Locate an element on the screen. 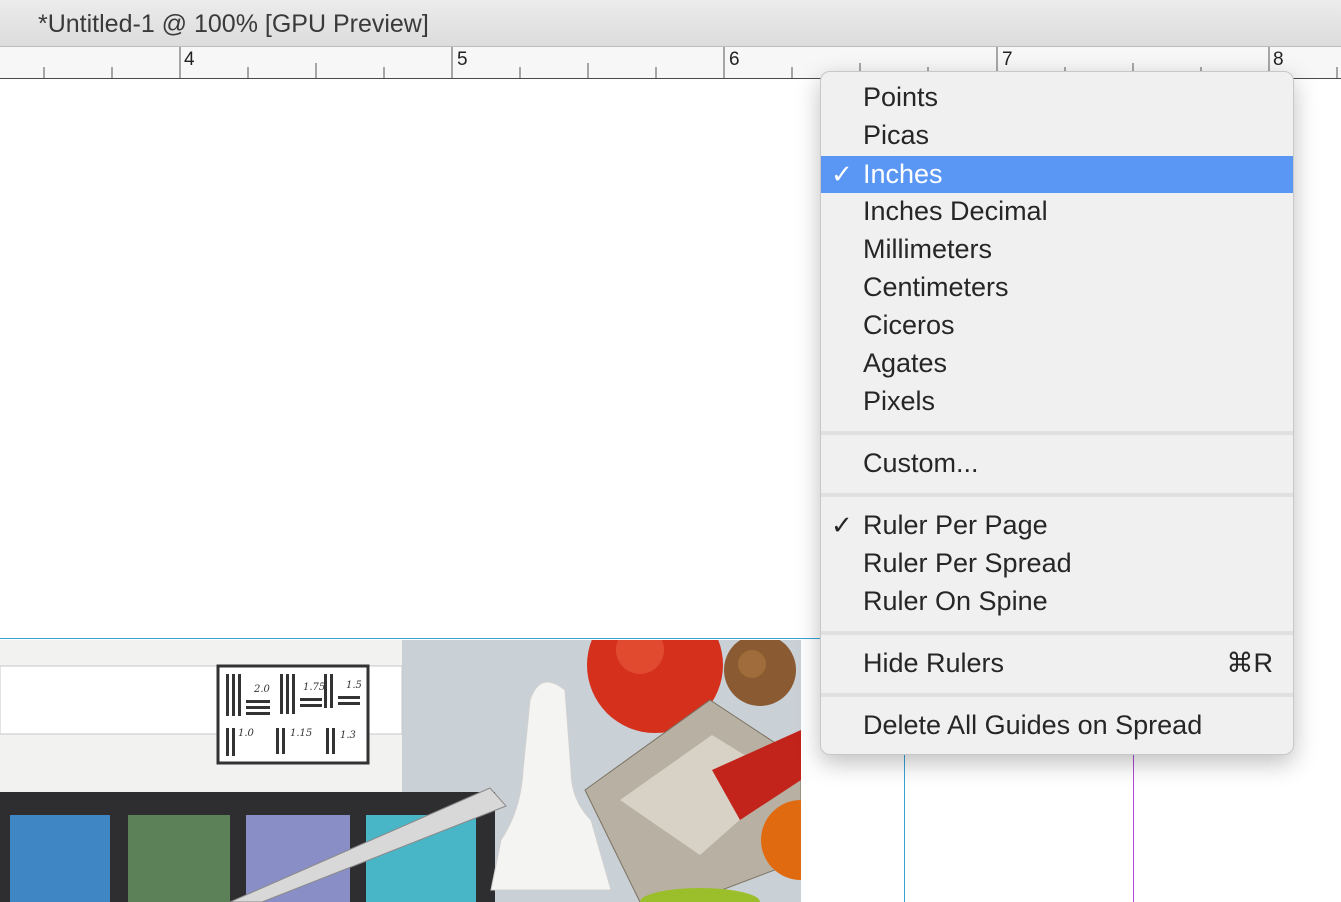 The height and width of the screenshot is (902, 1341). ruler-label-4: 4 is located at coordinates (189, 59).